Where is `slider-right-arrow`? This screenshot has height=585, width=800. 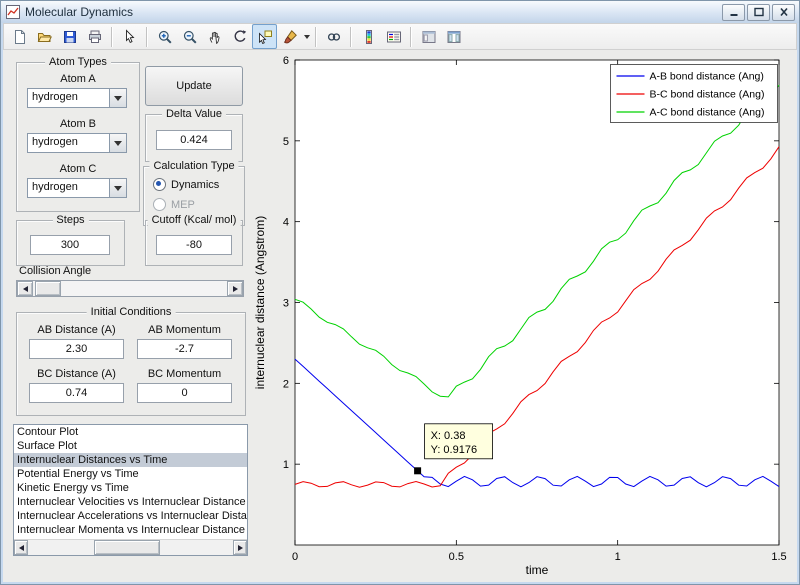
slider-right-arrow is located at coordinates (235, 288).